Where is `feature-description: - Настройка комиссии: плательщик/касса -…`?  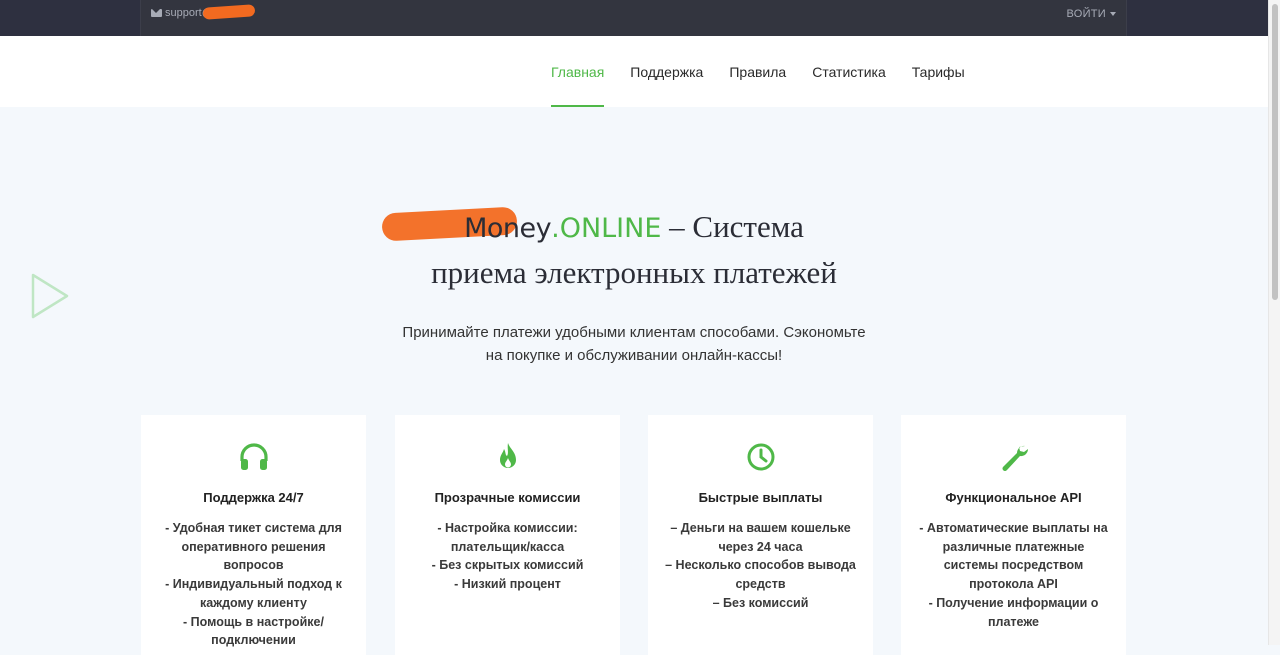 feature-description: - Настройка комиссии: плательщик/касса -… is located at coordinates (507, 556).